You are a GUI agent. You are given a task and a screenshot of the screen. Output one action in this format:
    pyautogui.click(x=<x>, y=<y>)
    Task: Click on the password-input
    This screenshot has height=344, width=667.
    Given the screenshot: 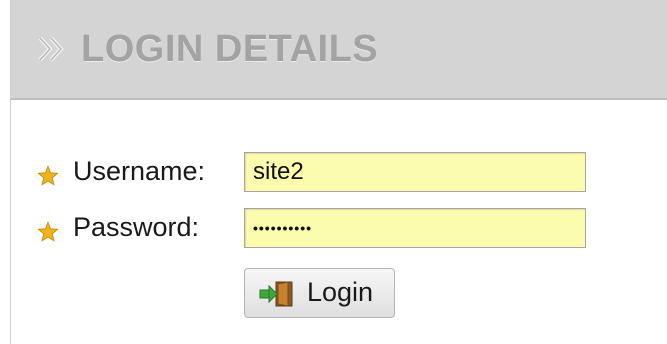 What is the action you would take?
    pyautogui.click(x=415, y=228)
    